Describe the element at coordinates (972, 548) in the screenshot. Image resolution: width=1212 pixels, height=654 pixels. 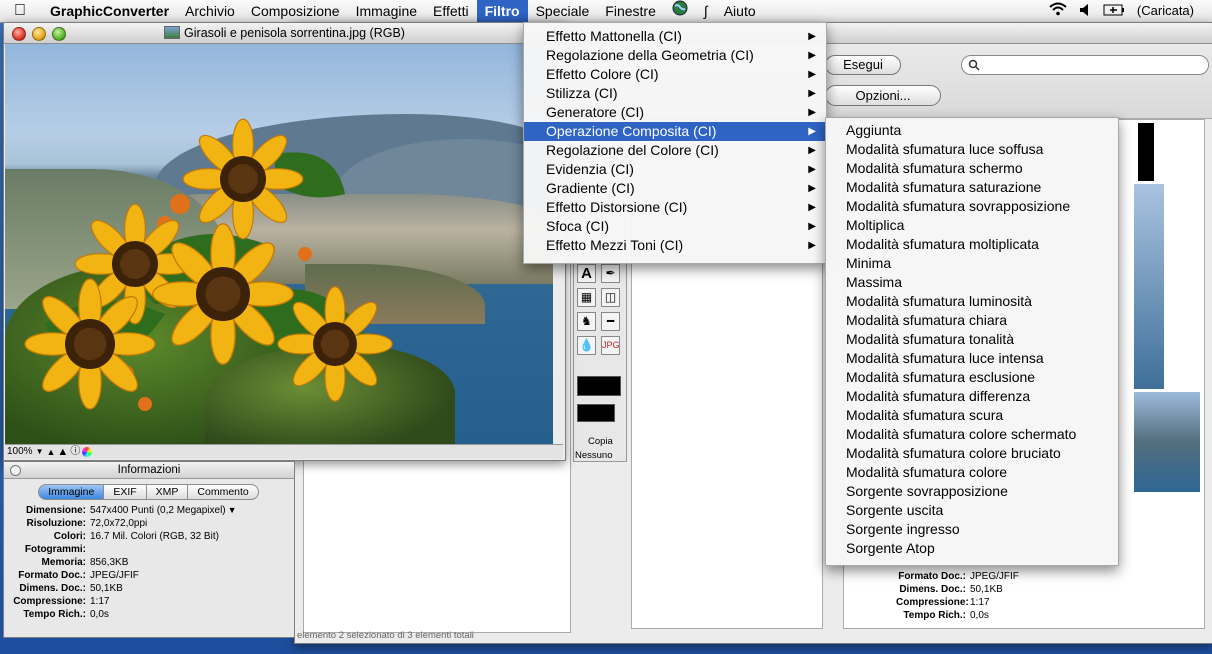
I see `submenu-item: Sorgente Atop` at that location.